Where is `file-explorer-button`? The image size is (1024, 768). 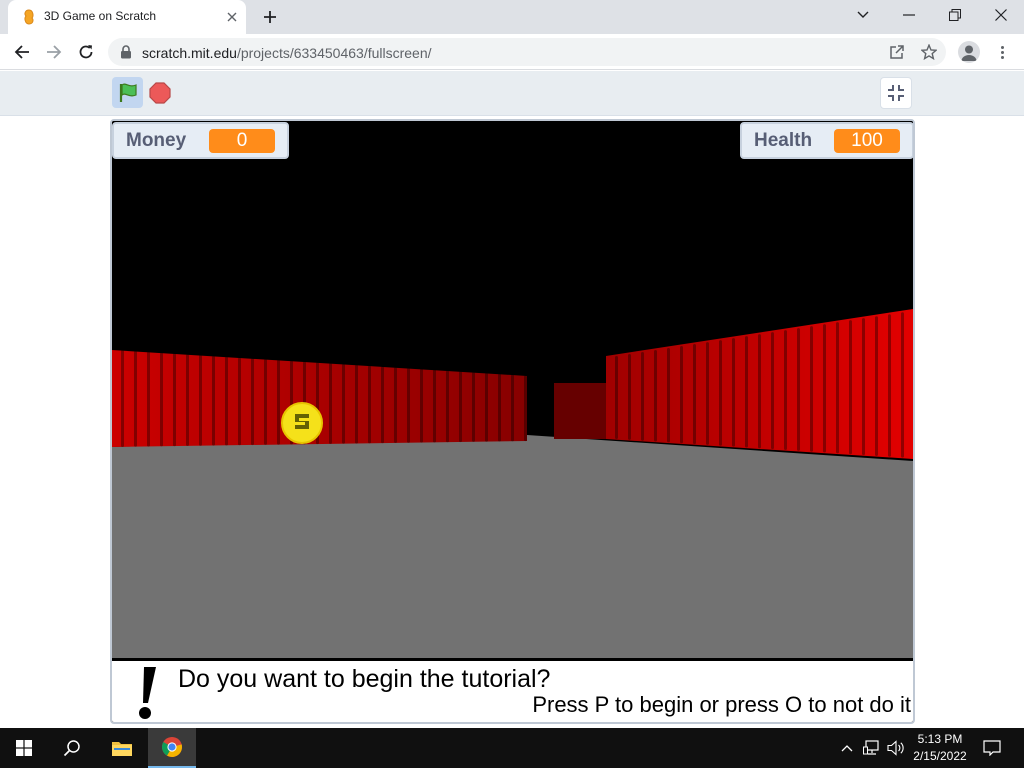
file-explorer-button is located at coordinates (122, 748).